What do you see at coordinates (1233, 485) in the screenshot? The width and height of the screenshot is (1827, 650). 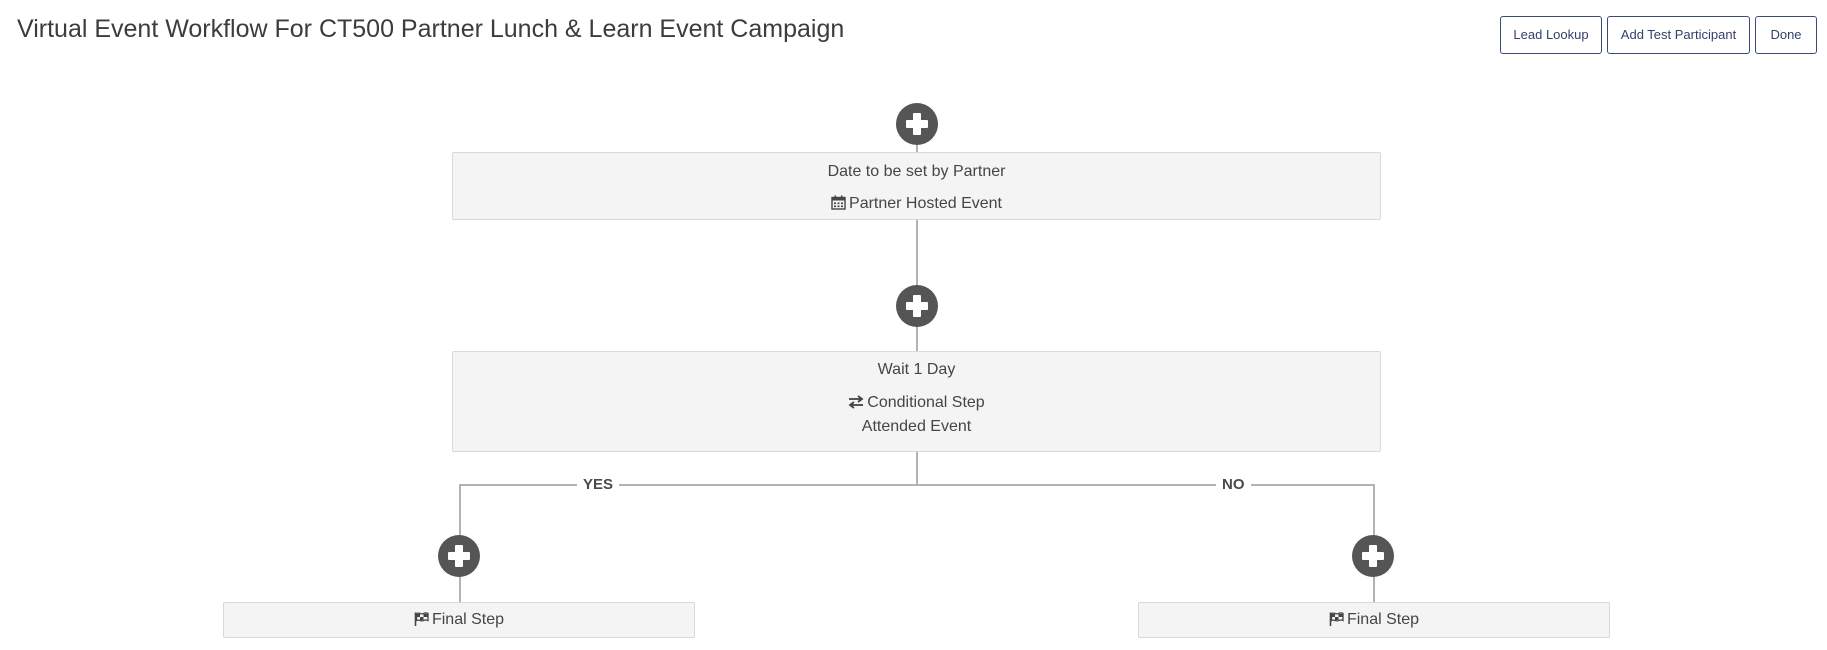 I see `branch-label-no: NO` at bounding box center [1233, 485].